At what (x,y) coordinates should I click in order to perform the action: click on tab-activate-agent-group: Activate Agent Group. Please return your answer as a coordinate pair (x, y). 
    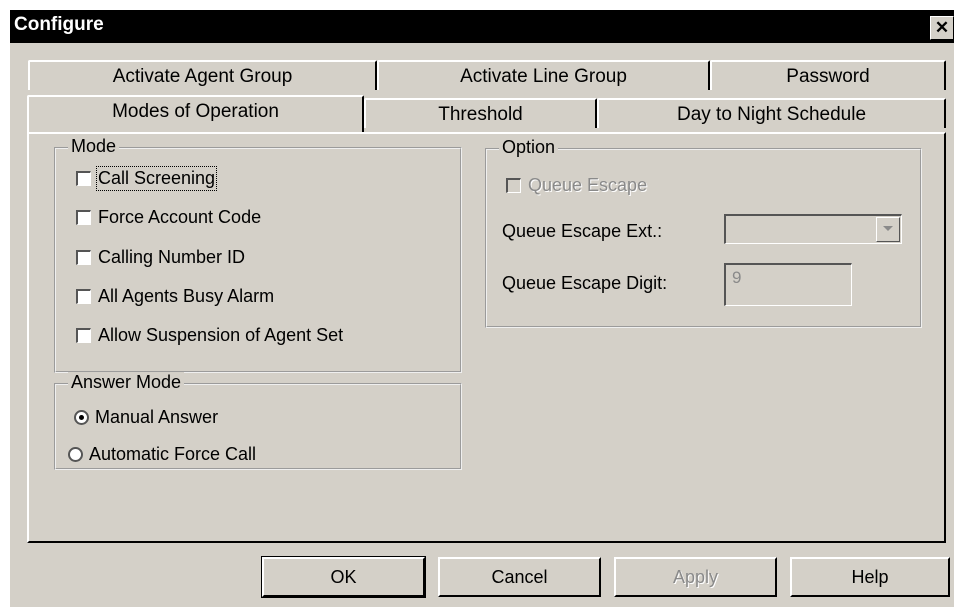
    Looking at the image, I should click on (202, 75).